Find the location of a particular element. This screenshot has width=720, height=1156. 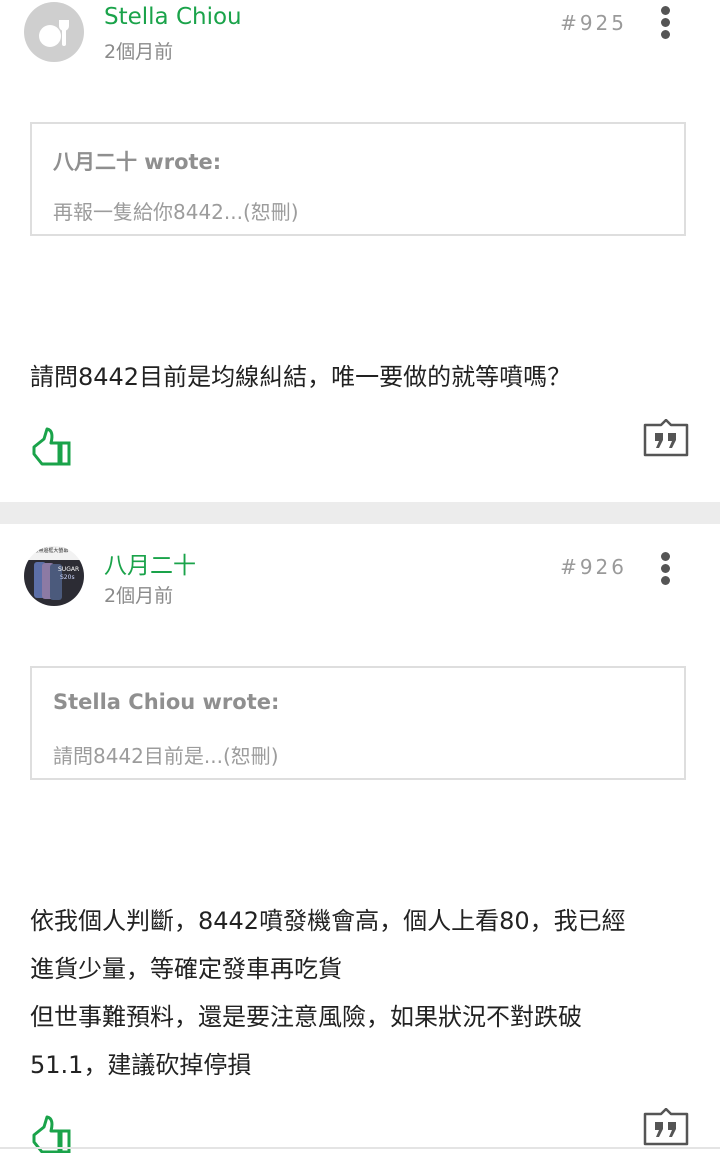

author-name: 八月二十 is located at coordinates (150, 563).